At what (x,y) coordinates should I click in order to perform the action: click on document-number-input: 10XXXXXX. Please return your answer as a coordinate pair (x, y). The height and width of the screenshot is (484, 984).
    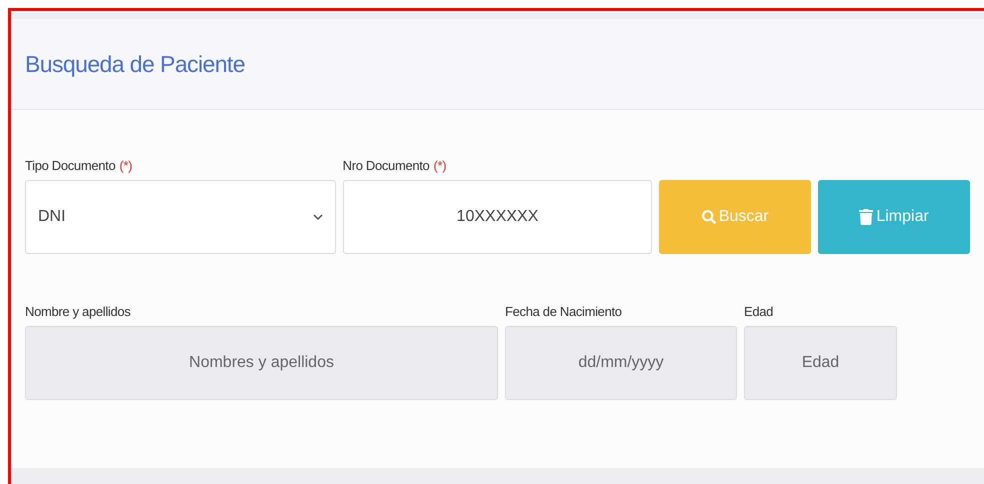
    Looking at the image, I should click on (497, 217).